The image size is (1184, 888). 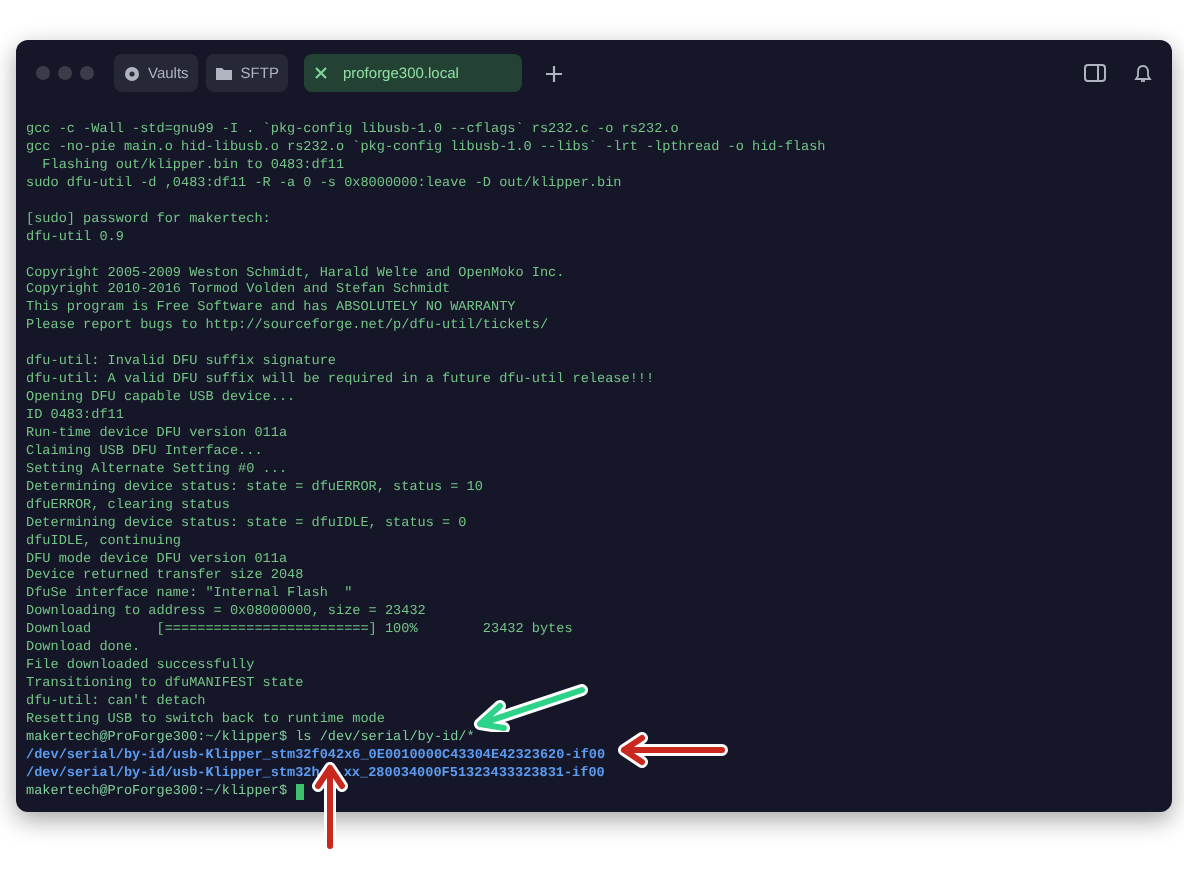 What do you see at coordinates (132, 73) in the screenshot?
I see `vault-icon` at bounding box center [132, 73].